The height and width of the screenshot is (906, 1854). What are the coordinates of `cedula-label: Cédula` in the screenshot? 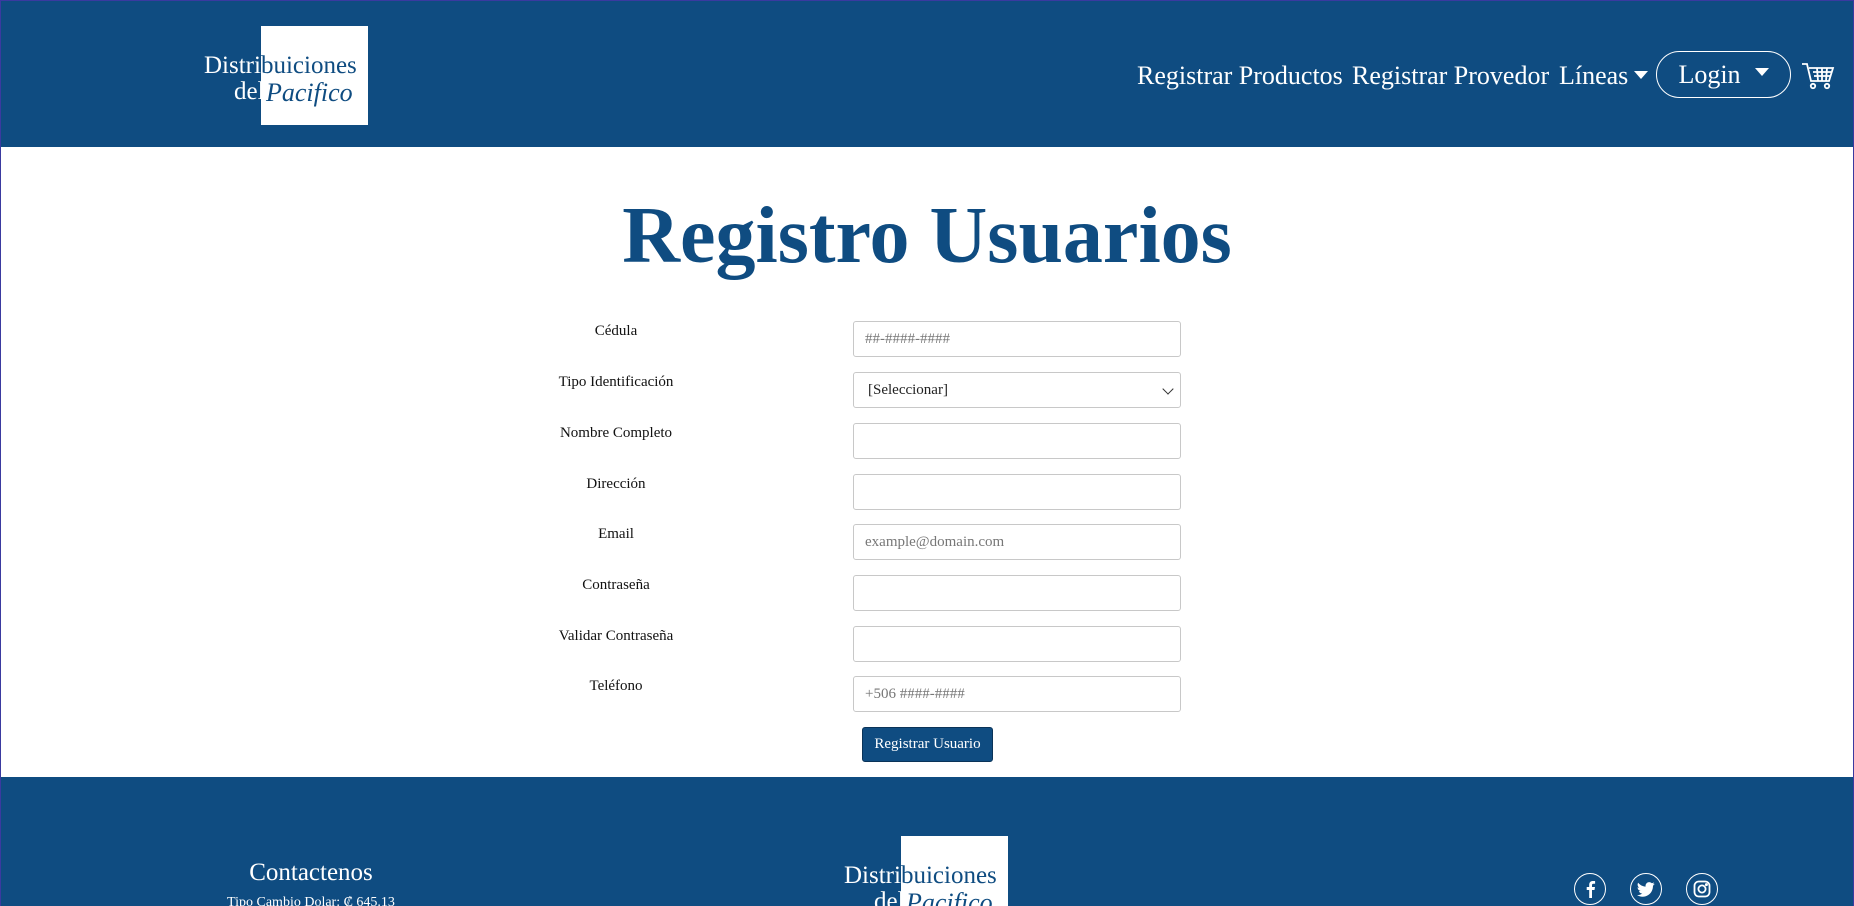 It's located at (616, 331).